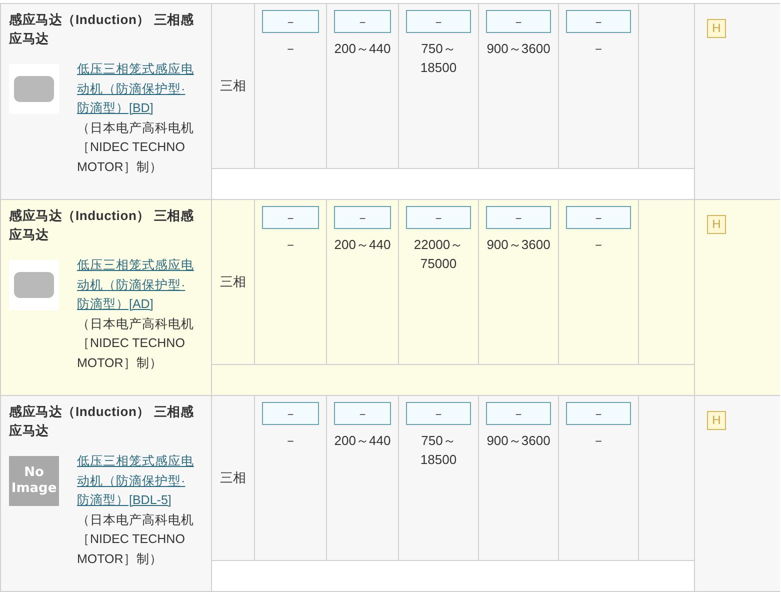 The width and height of the screenshot is (781, 592). Describe the element at coordinates (136, 89) in the screenshot. I see `product-link: 低压三相笼式感应电动机（防滴保护型·防滴型）[BD]` at that location.